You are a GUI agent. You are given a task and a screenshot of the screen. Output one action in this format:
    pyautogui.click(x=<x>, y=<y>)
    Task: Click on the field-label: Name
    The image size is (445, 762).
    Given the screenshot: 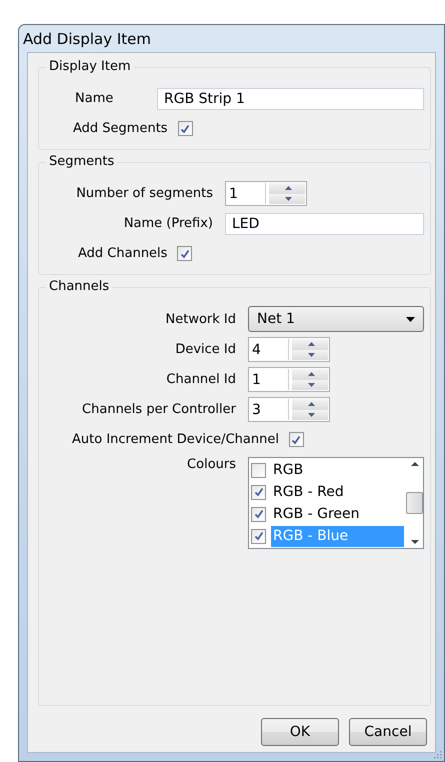 What is the action you would take?
    pyautogui.click(x=94, y=98)
    